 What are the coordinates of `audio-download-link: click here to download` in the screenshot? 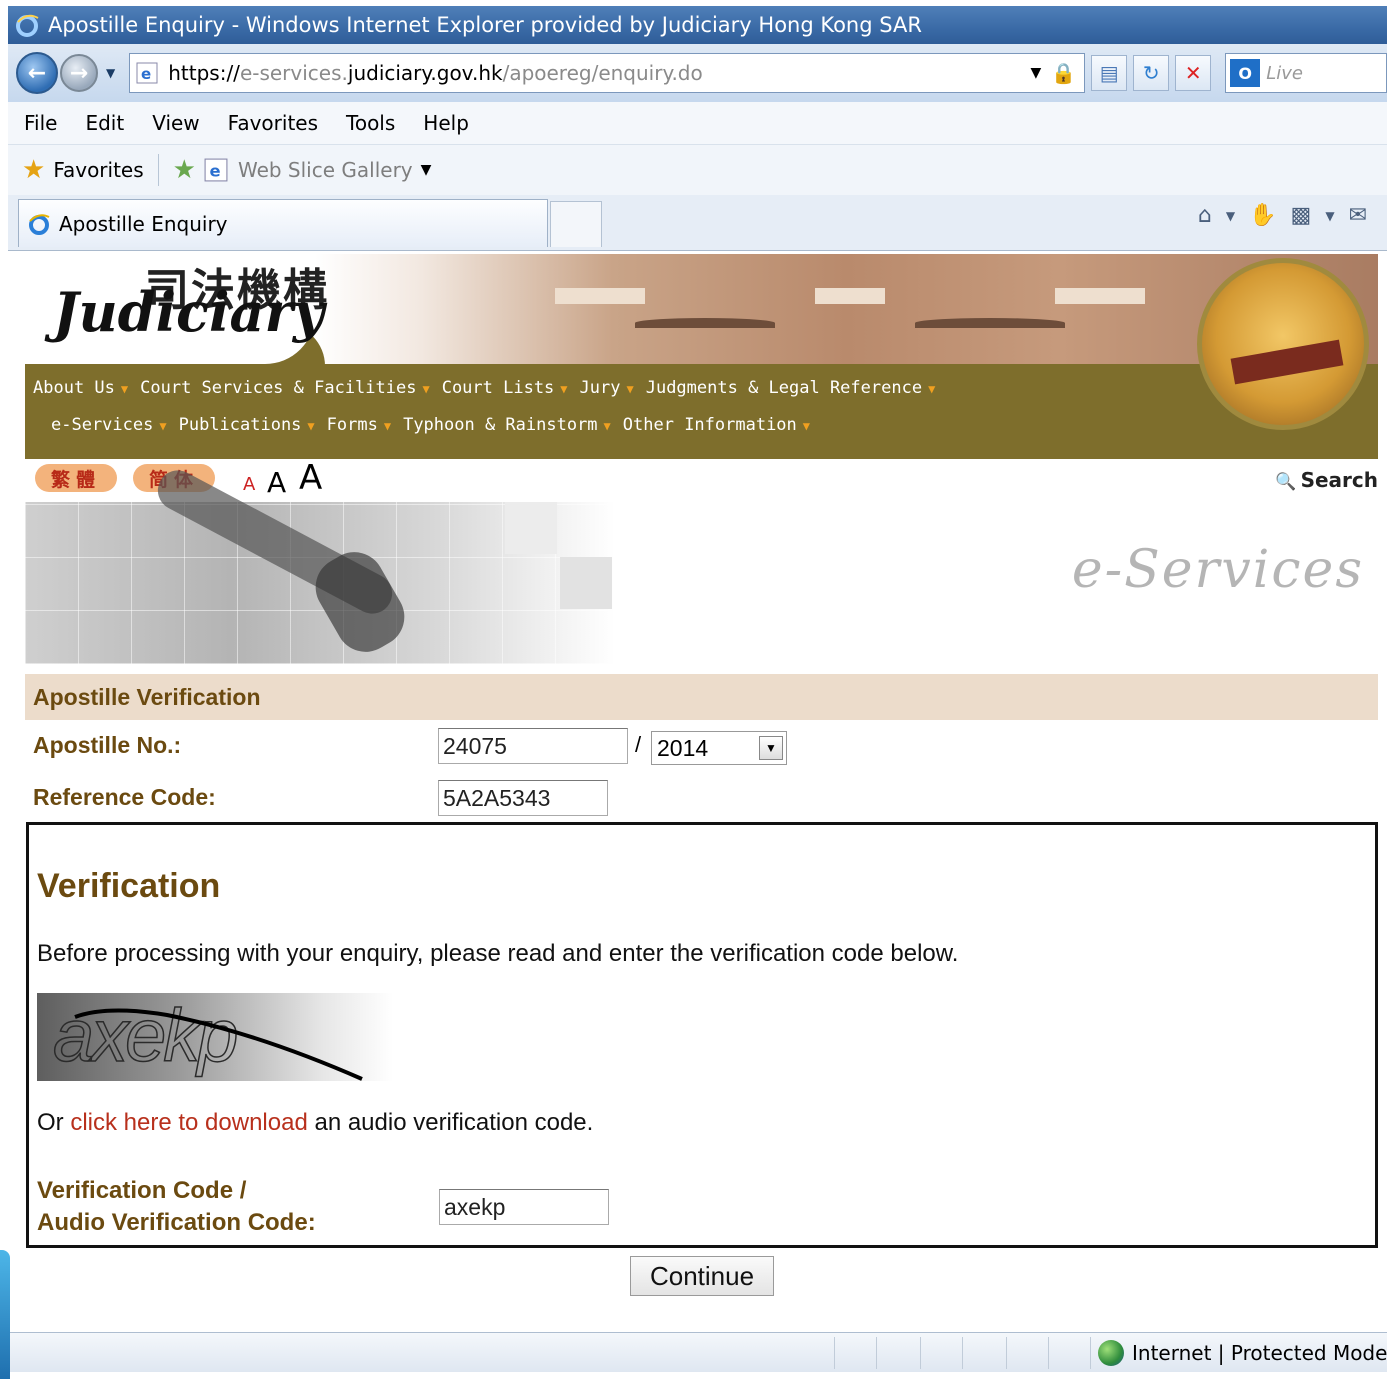 It's located at (188, 1122).